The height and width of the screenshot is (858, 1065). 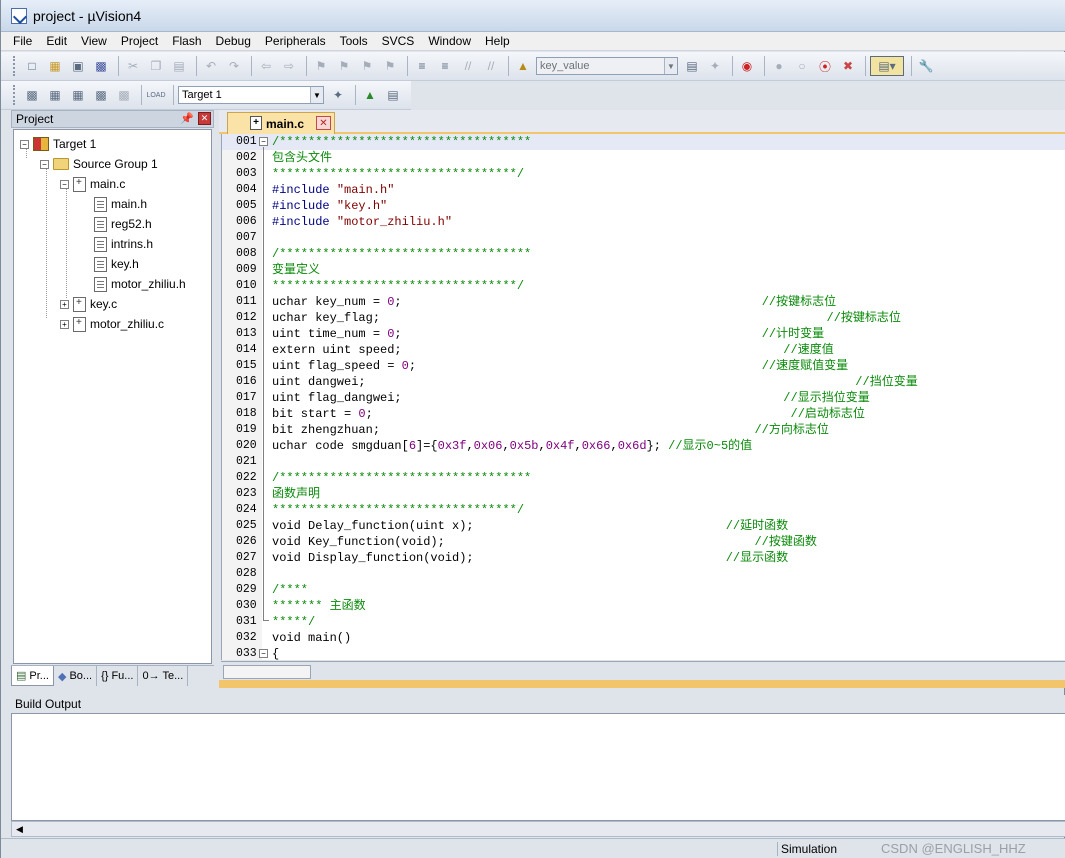 What do you see at coordinates (643, 542) in the screenshot?
I see `code-line: 026 void Key_function(void); //按键函数` at bounding box center [643, 542].